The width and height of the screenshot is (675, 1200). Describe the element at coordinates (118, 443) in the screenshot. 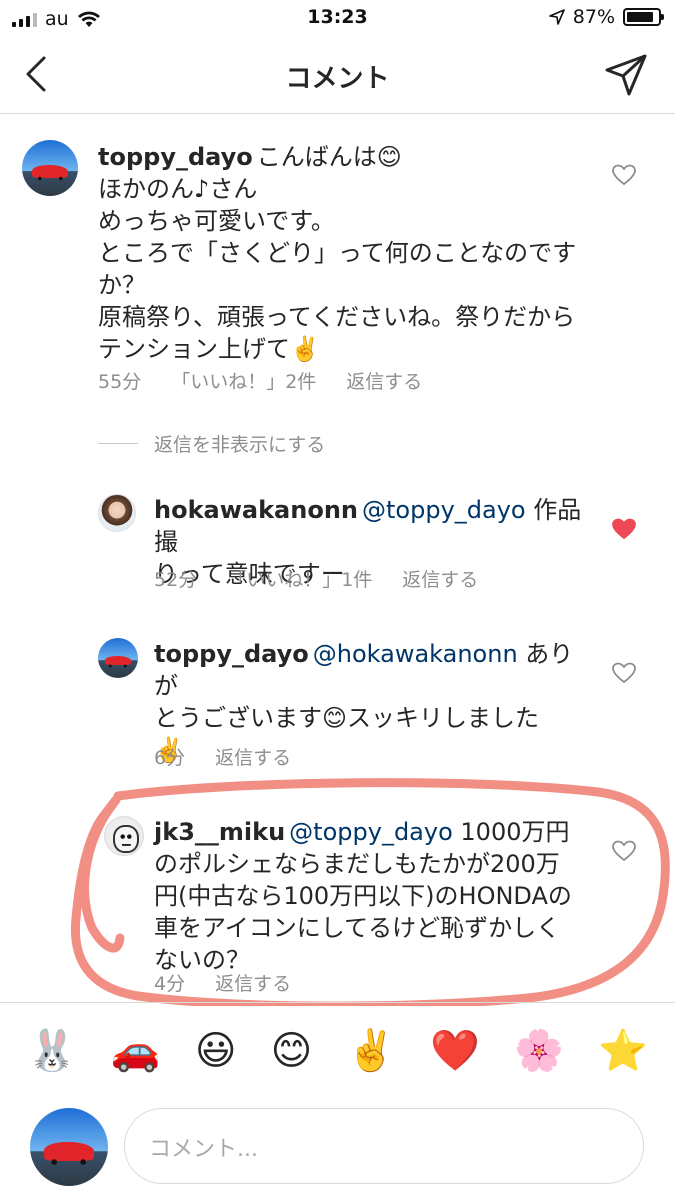

I see `divider` at that location.